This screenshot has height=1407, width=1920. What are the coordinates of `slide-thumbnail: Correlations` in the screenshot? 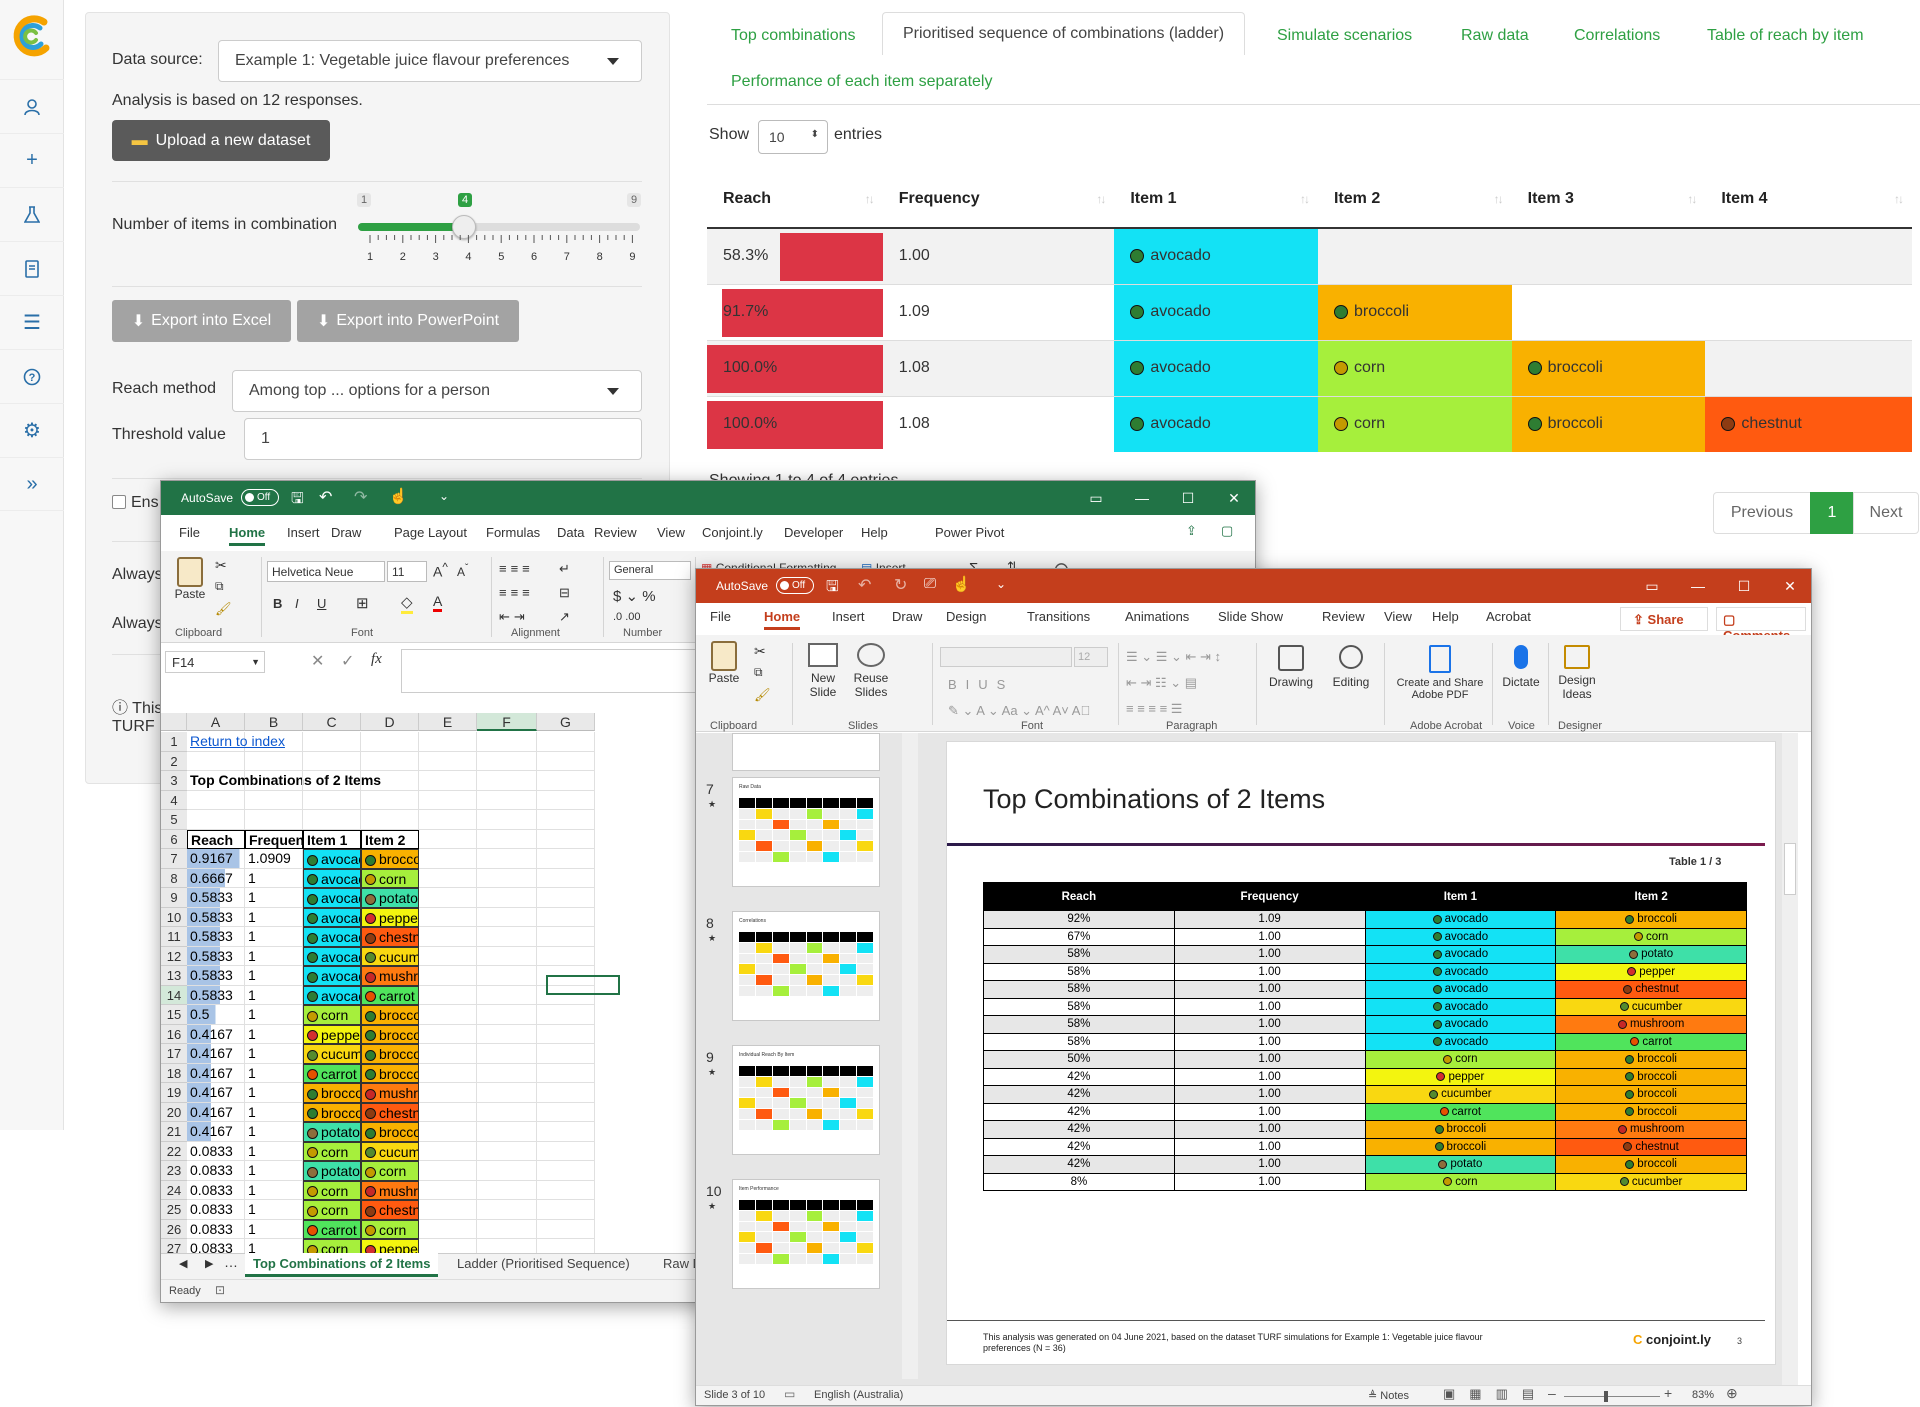 It's located at (806, 966).